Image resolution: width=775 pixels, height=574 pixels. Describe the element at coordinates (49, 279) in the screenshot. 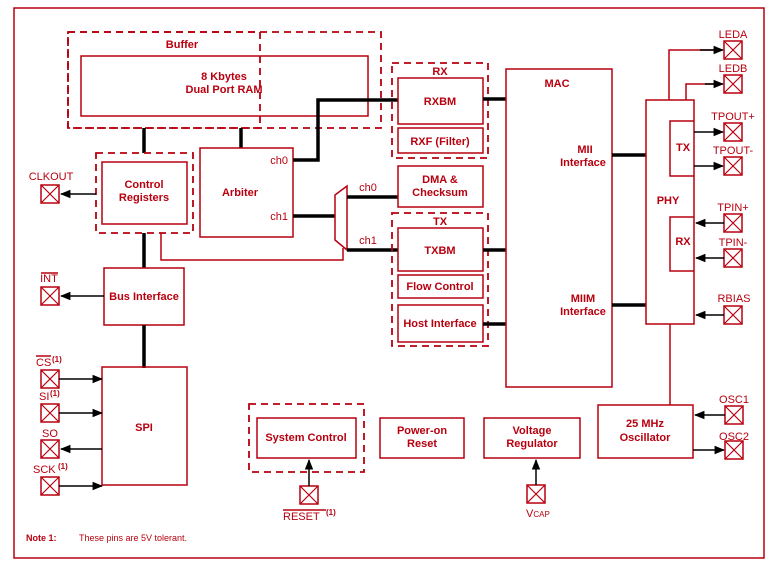

I see `pin-label-int: INT` at that location.